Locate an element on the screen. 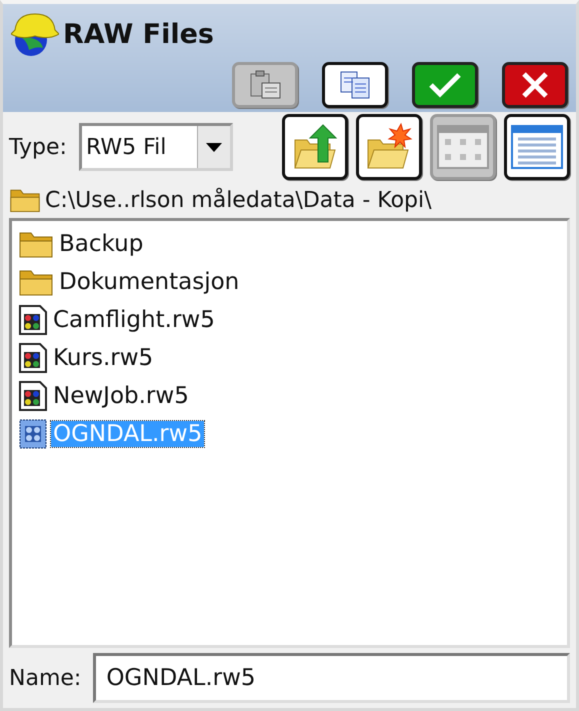 The height and width of the screenshot is (711, 579). cancel-button is located at coordinates (535, 85).